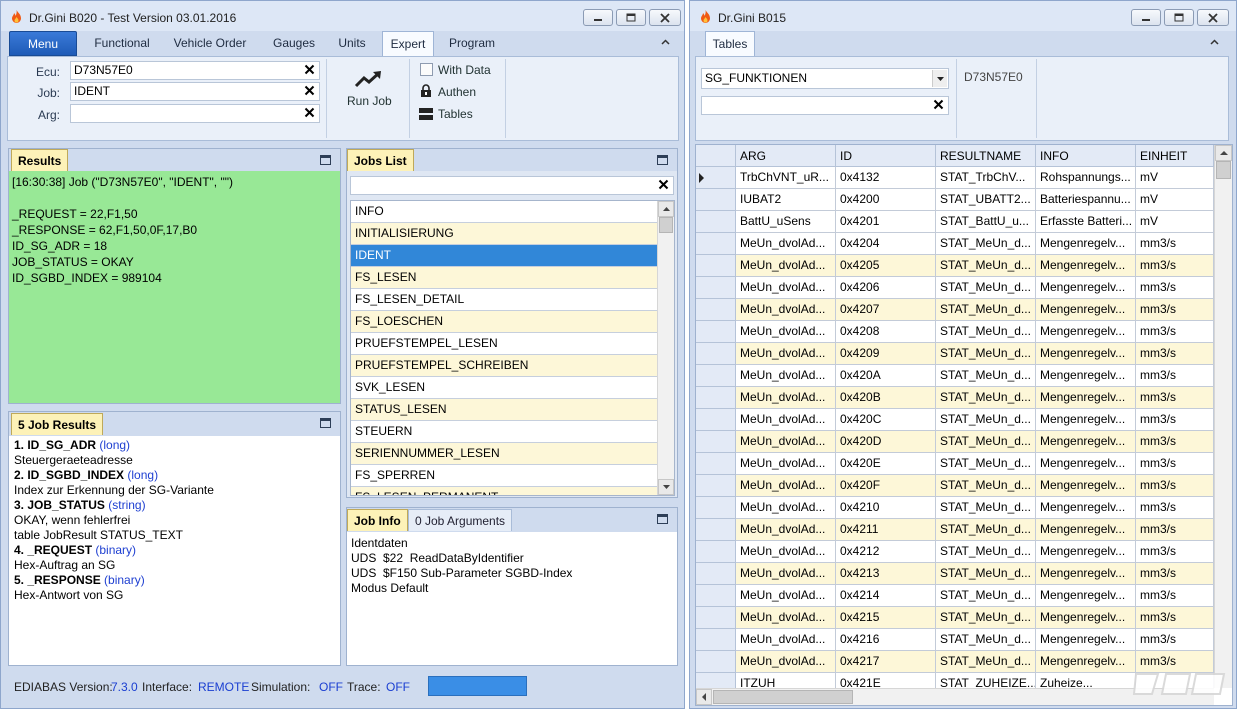  I want to click on close-button, so click(665, 17).